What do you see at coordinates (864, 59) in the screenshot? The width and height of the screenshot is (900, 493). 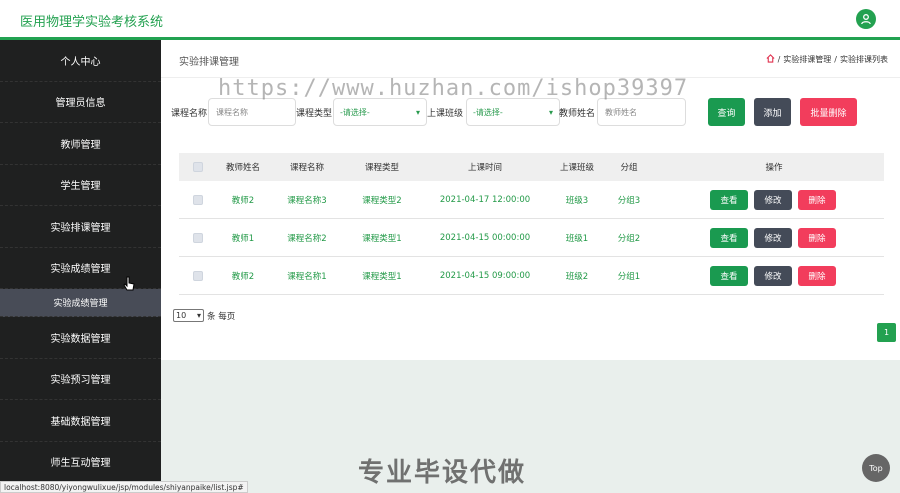 I see `breadcrumb-level2: 实验排课列表` at bounding box center [864, 59].